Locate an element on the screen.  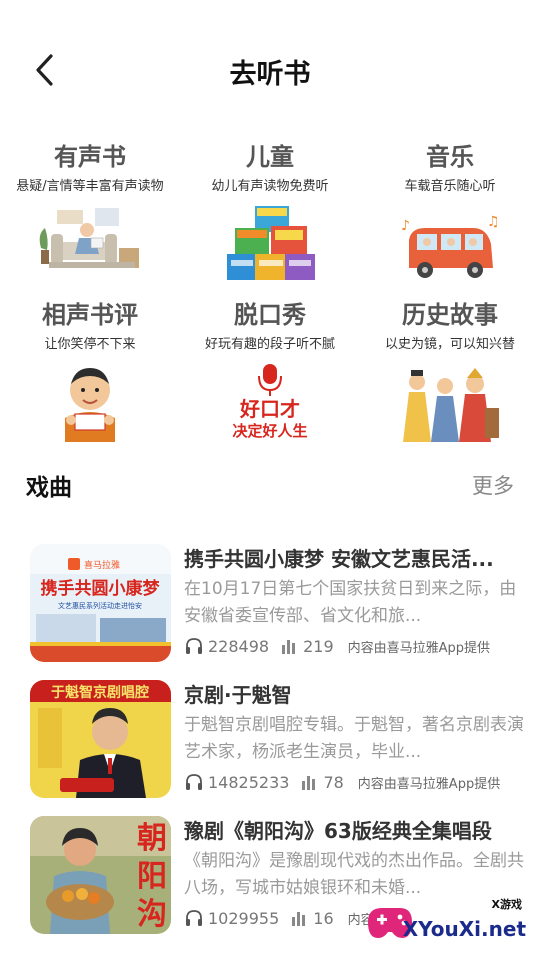
category-title: 历史故事 is located at coordinates (450, 315).